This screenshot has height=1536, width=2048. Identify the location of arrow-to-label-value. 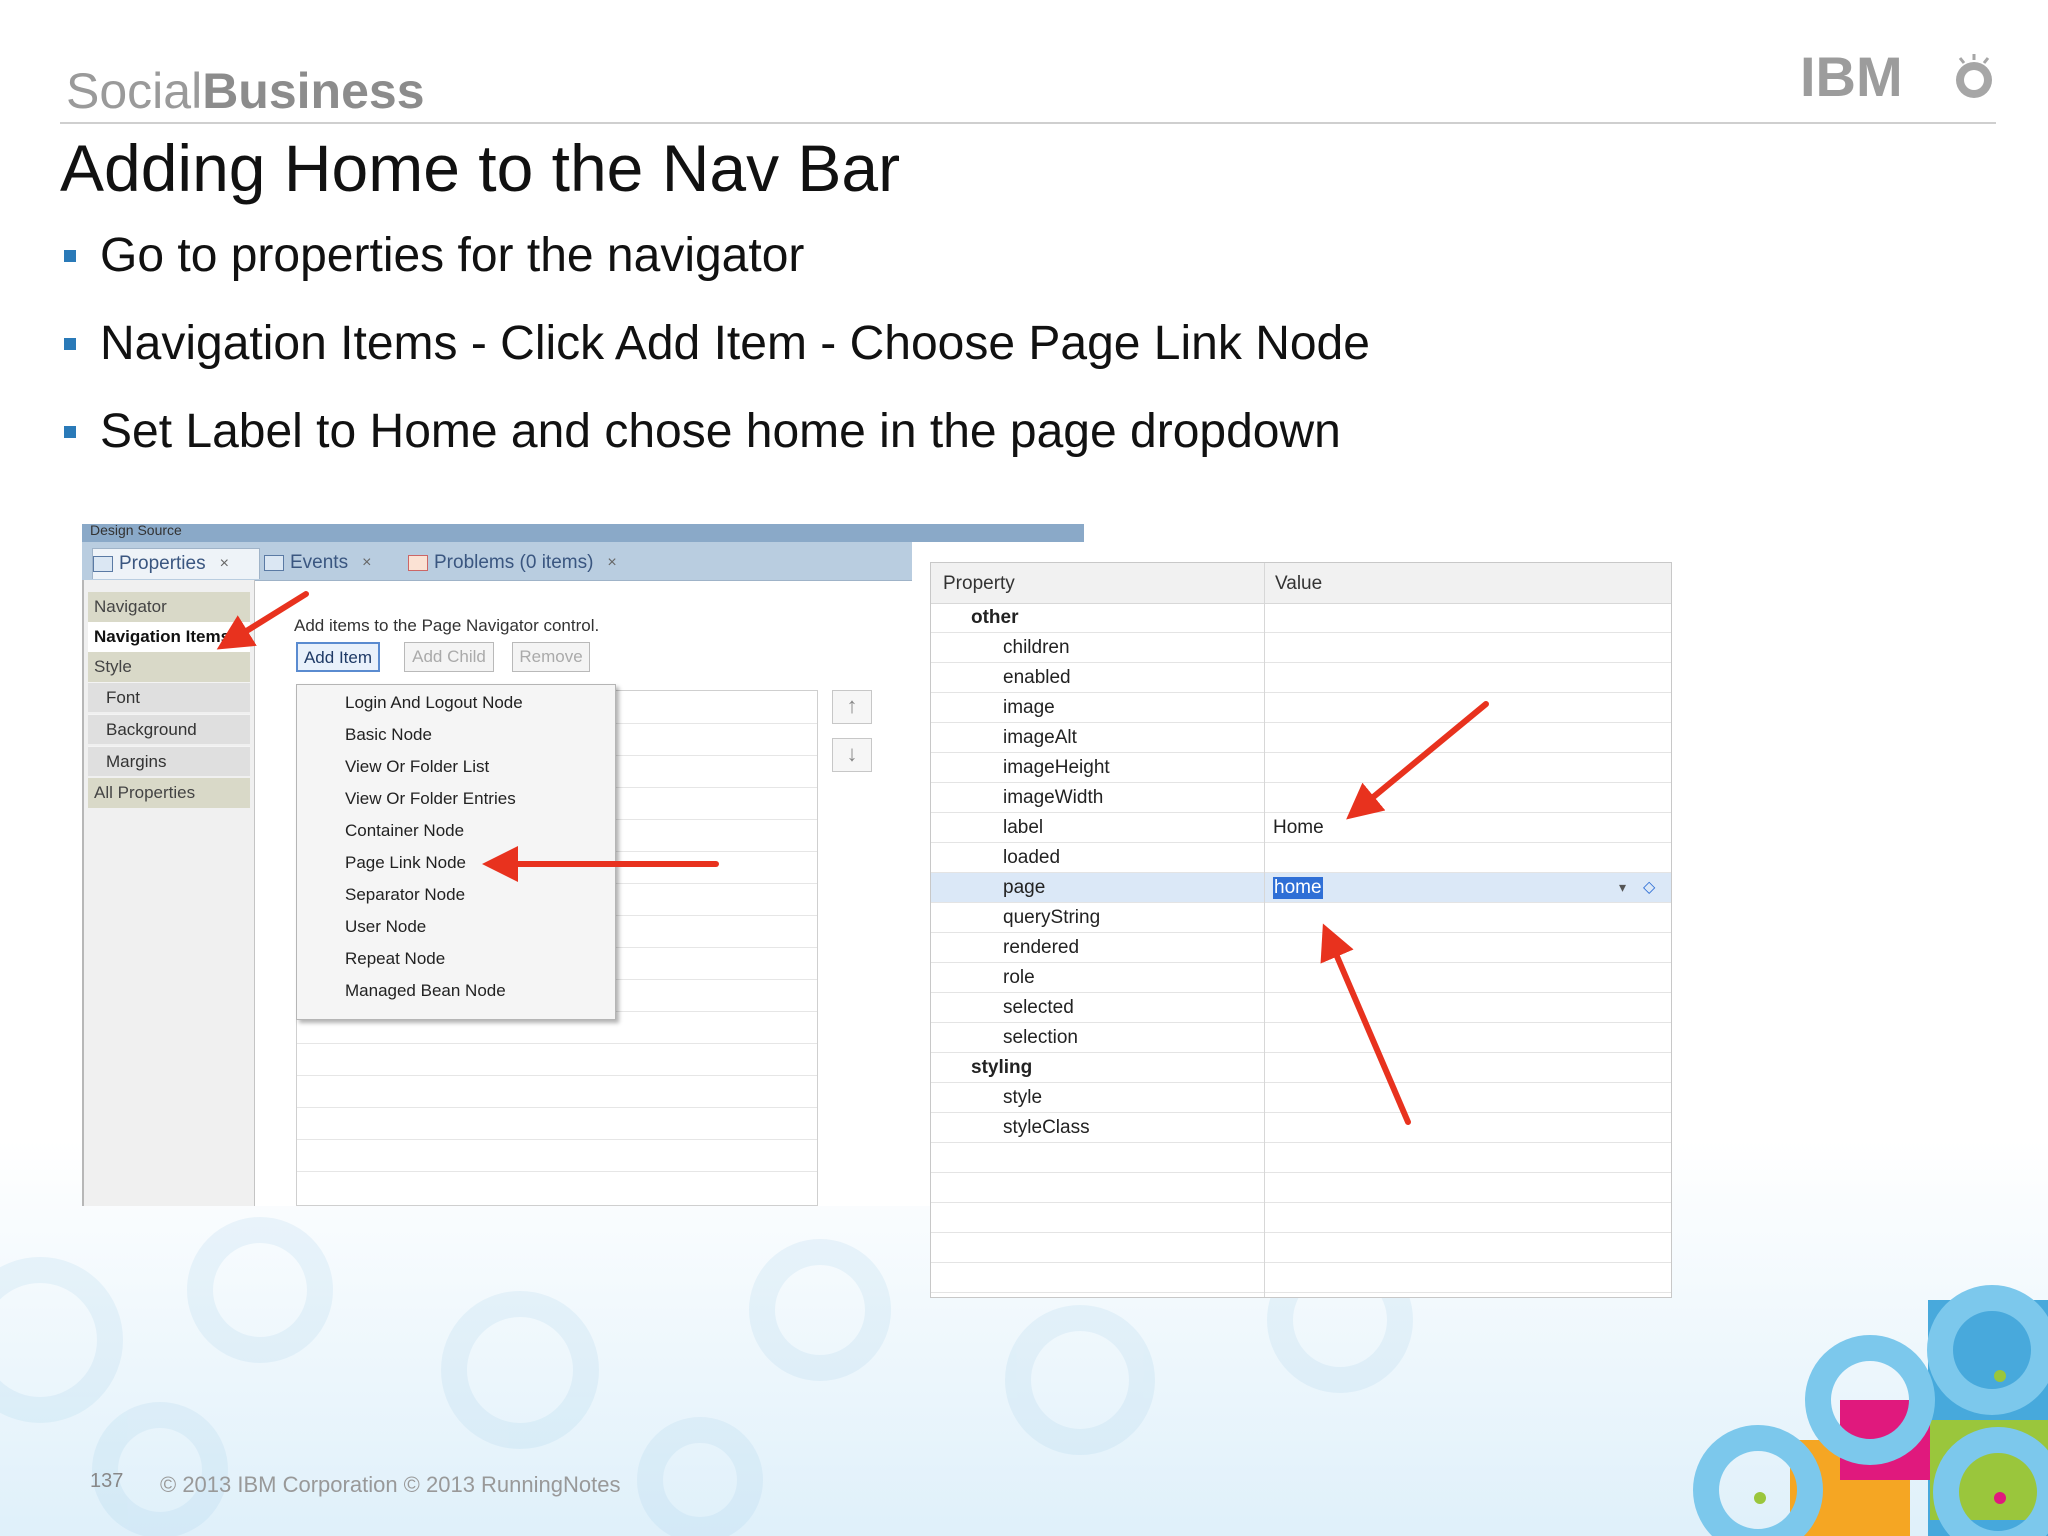
(1417, 760).